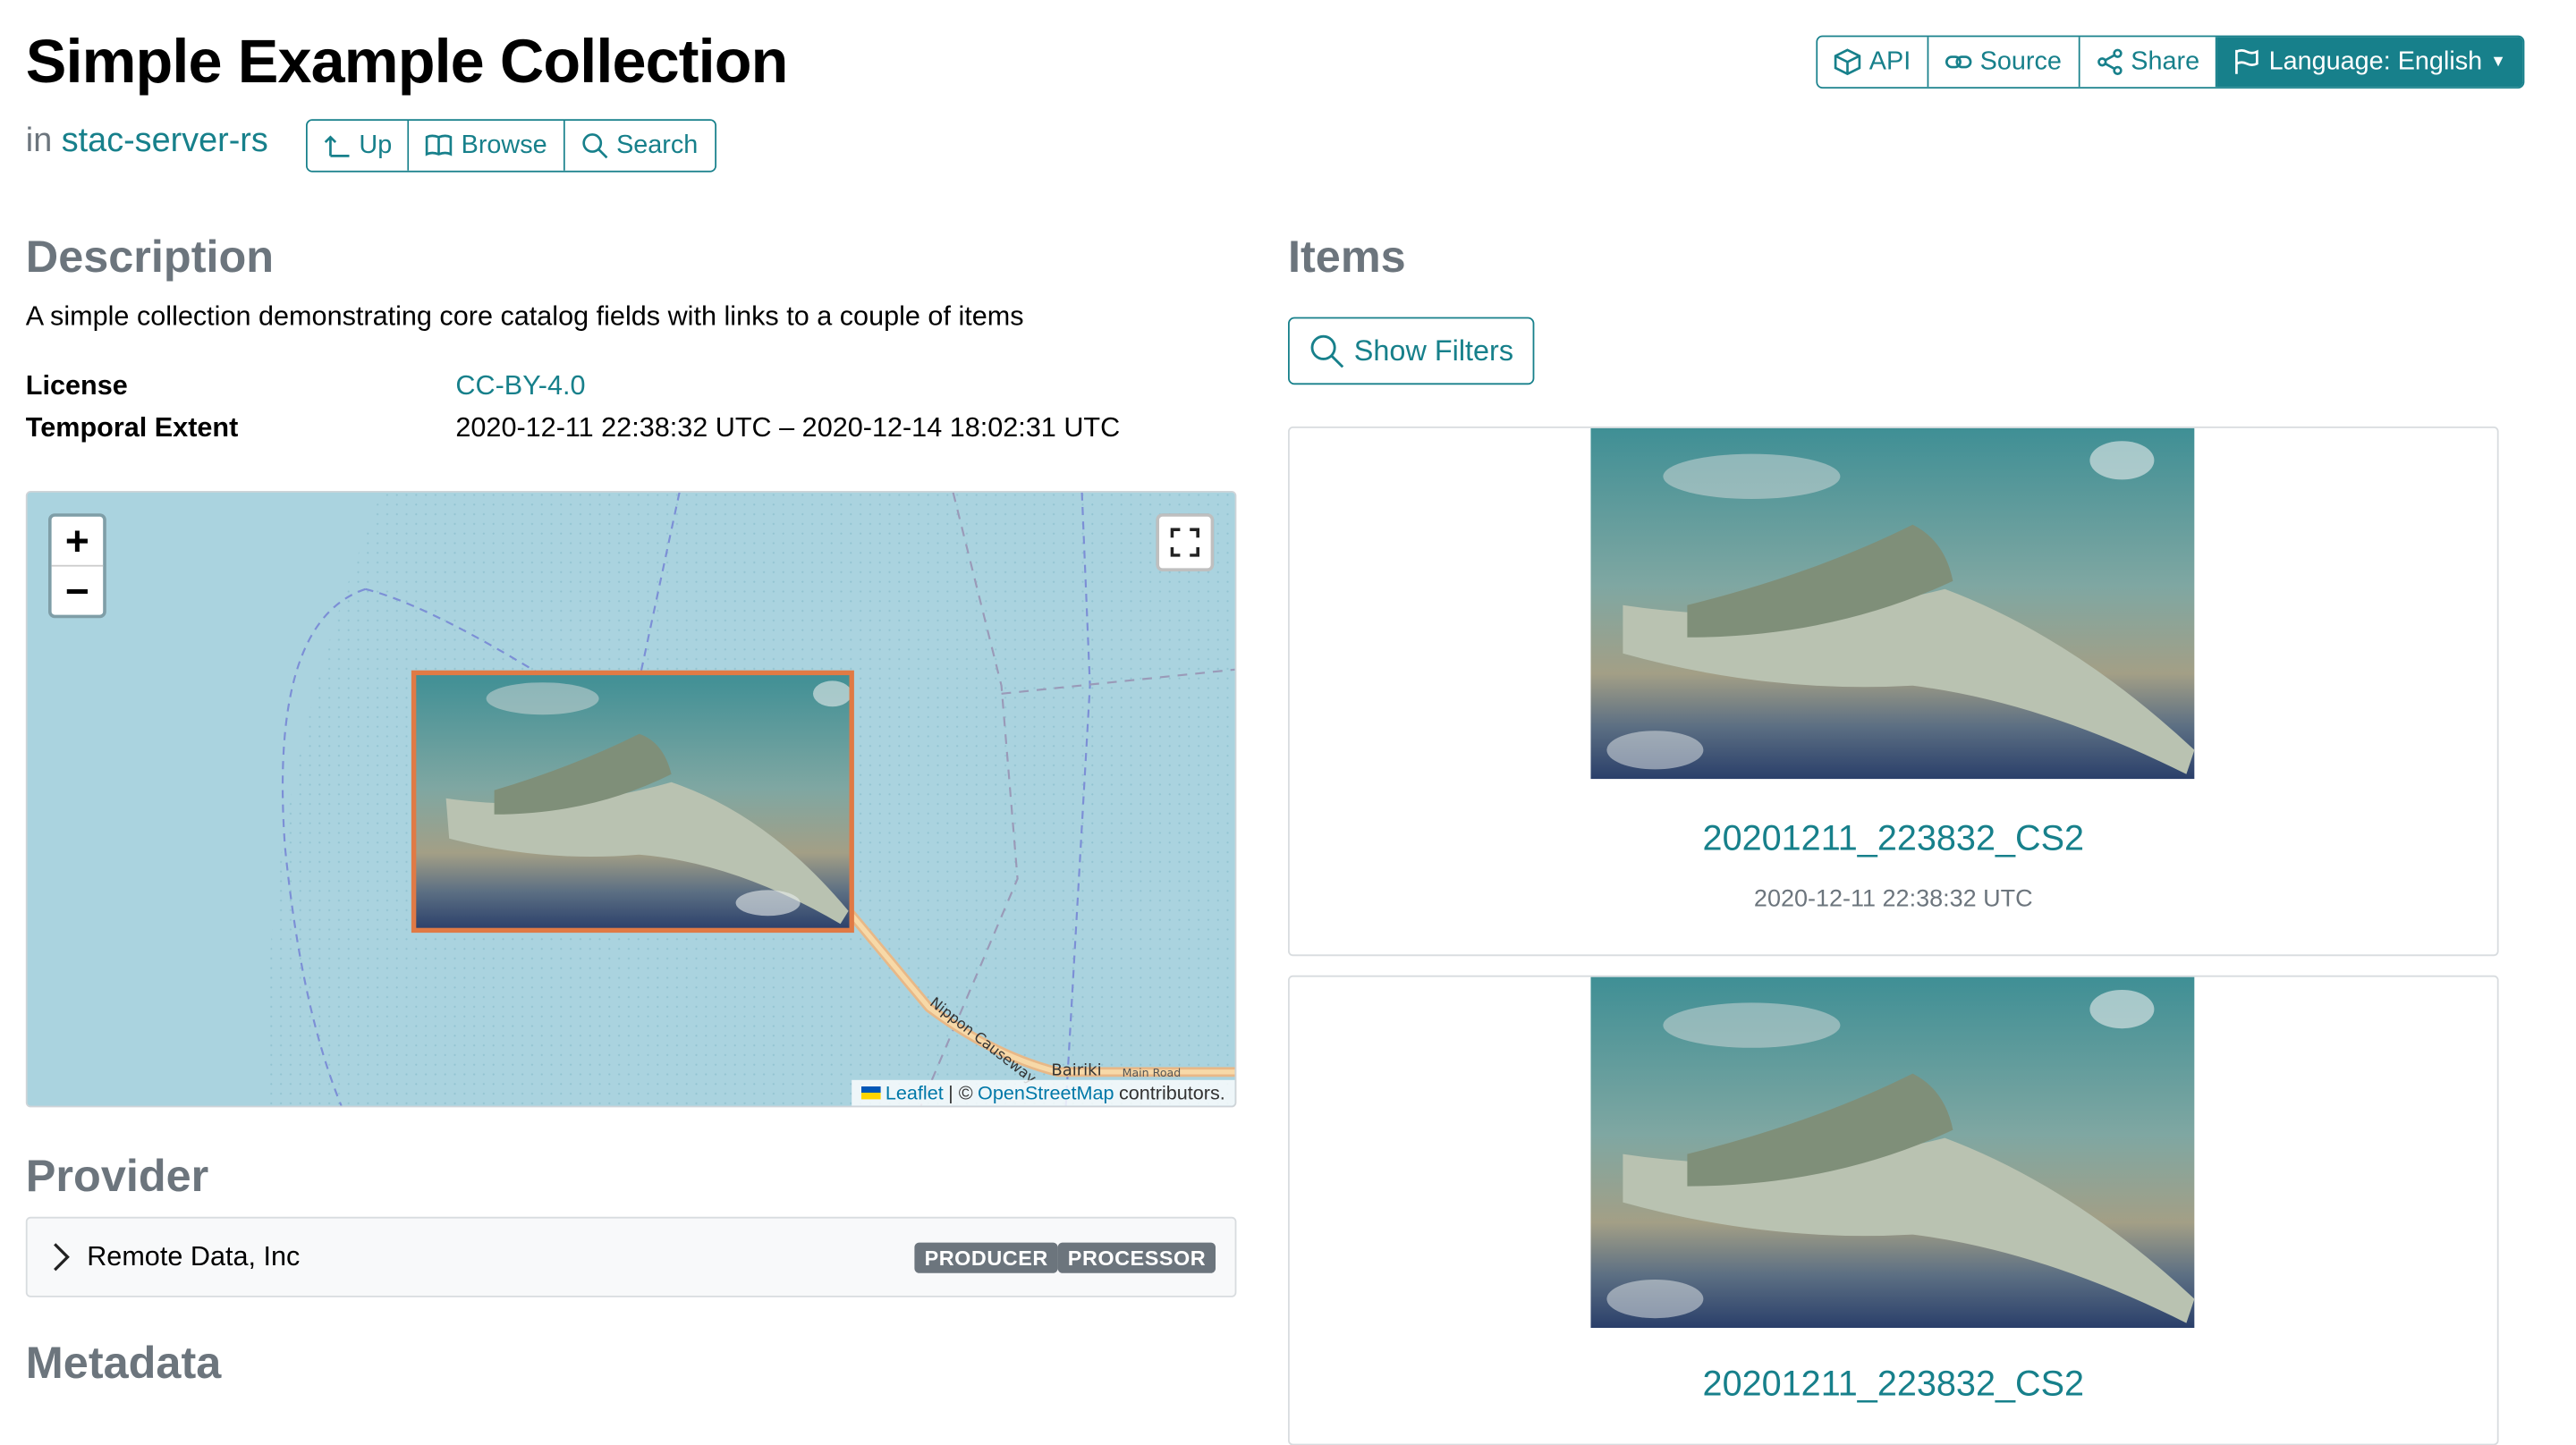 The width and height of the screenshot is (2576, 1445). Describe the element at coordinates (1171, 1092) in the screenshot. I see `attribution-suffix: contributors.` at that location.